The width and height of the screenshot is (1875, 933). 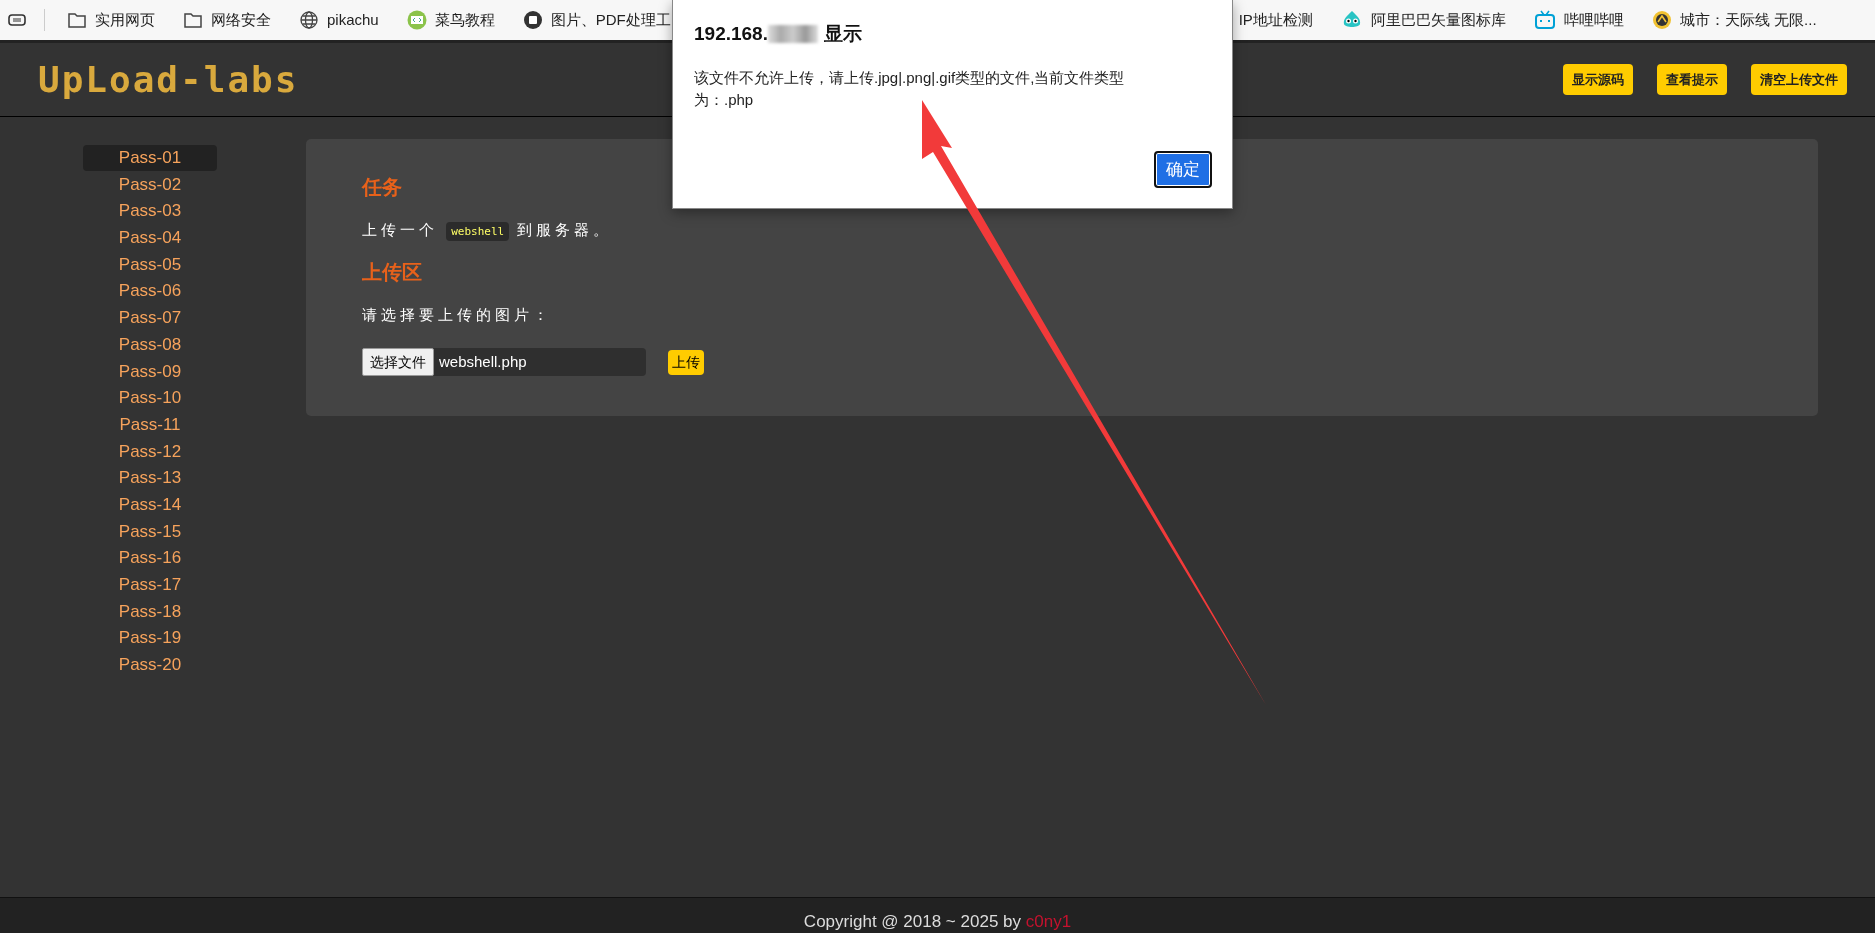 I want to click on header-button: 显示源码, so click(x=1598, y=79).